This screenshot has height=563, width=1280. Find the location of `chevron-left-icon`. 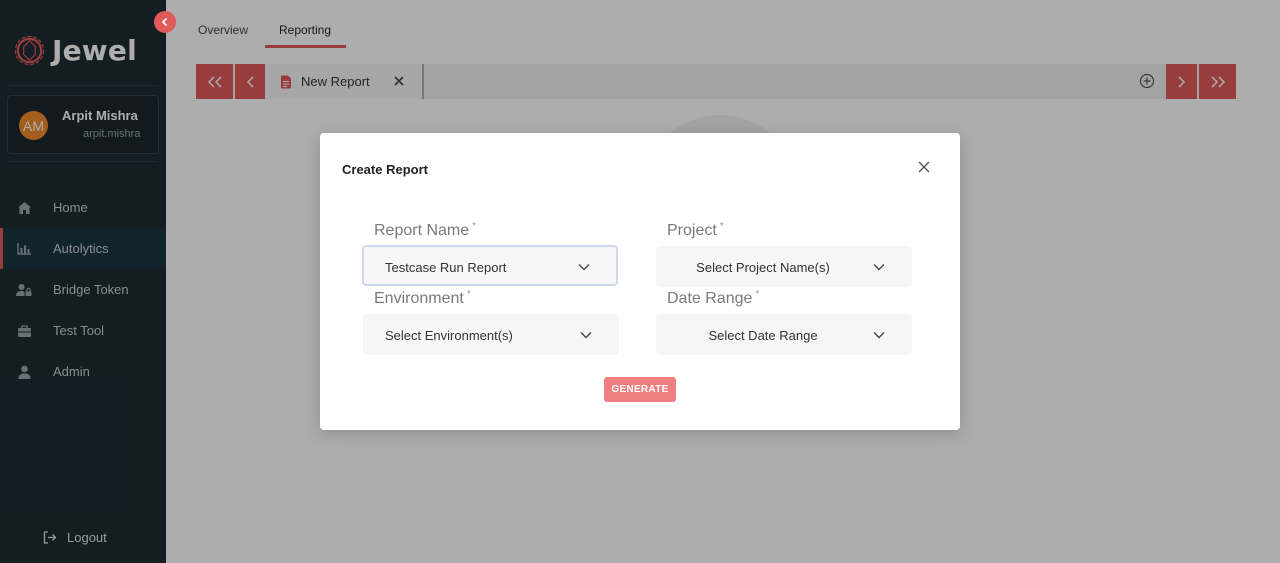

chevron-left-icon is located at coordinates (164, 22).